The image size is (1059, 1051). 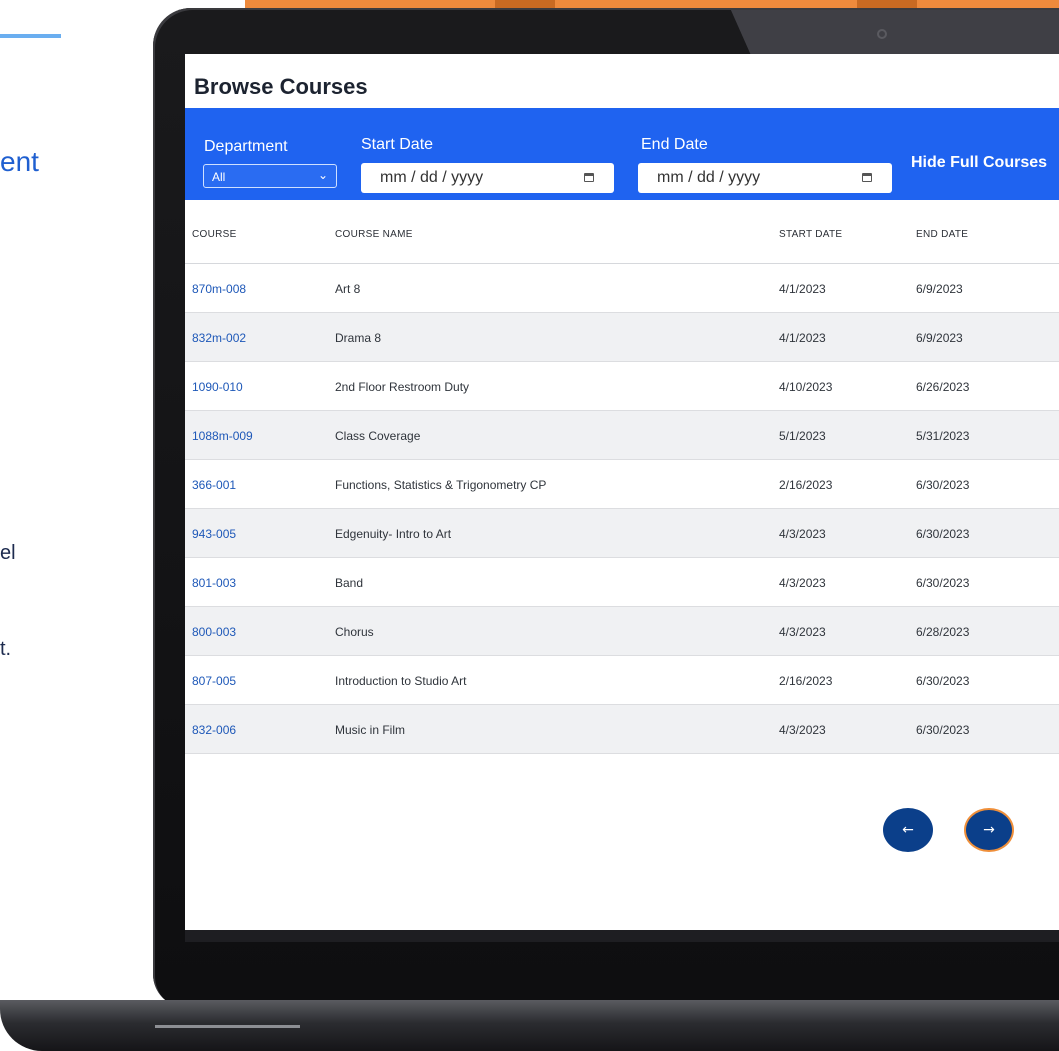 What do you see at coordinates (214, 632) in the screenshot?
I see `course-code-link: 800-003` at bounding box center [214, 632].